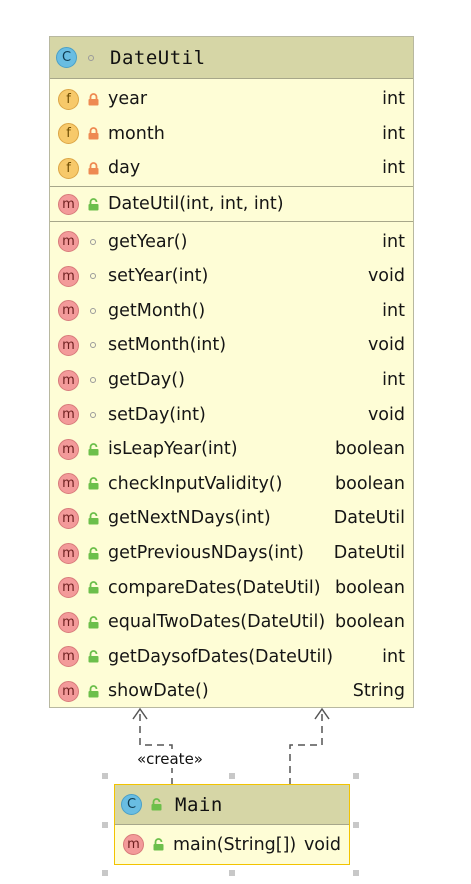 The image size is (471, 884). I want to click on method-icon: m, so click(133, 844).